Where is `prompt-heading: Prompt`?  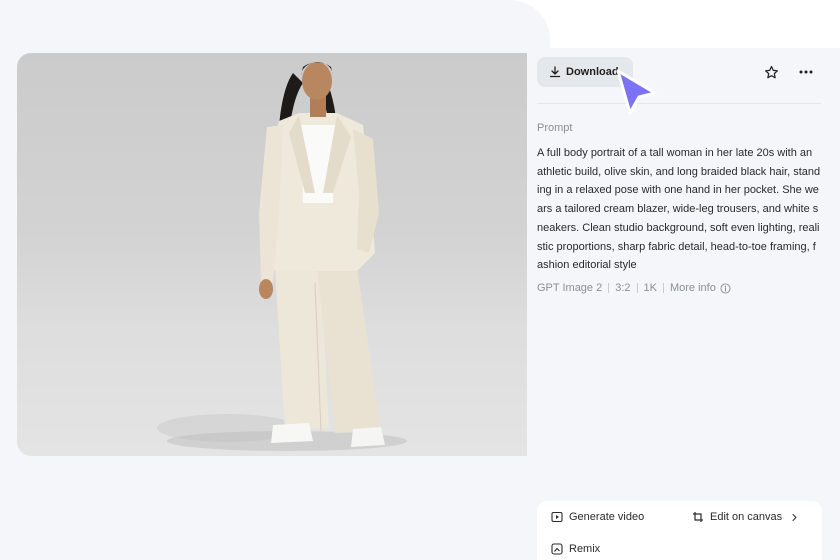 prompt-heading: Prompt is located at coordinates (555, 128).